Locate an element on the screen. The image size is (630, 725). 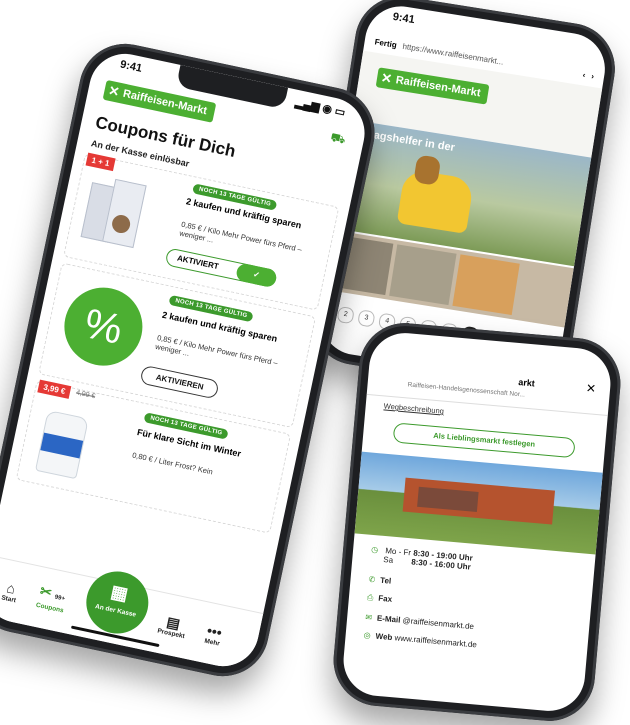
cart-icon: ⛟ is located at coordinates (338, 139).